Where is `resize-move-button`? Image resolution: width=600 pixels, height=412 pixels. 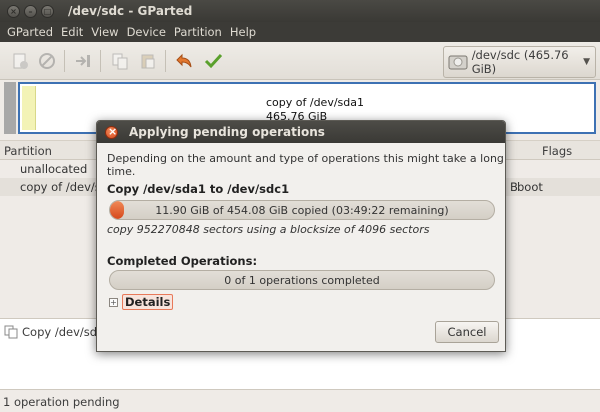
resize-move-button is located at coordinates (83, 61).